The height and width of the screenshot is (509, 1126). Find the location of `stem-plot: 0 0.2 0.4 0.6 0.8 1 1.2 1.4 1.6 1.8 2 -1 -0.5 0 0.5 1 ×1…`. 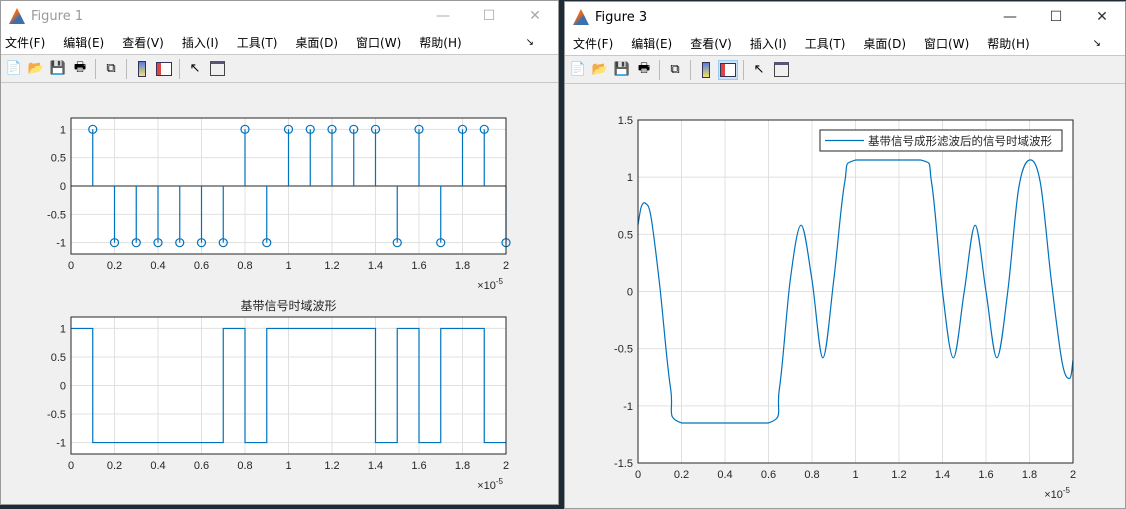

stem-plot: 0 0.2 0.4 0.6 0.8 1 1.2 1.4 1.6 1.8 2 -1 -0.5 0 0.5 1 ×1… is located at coordinates (279, 204).